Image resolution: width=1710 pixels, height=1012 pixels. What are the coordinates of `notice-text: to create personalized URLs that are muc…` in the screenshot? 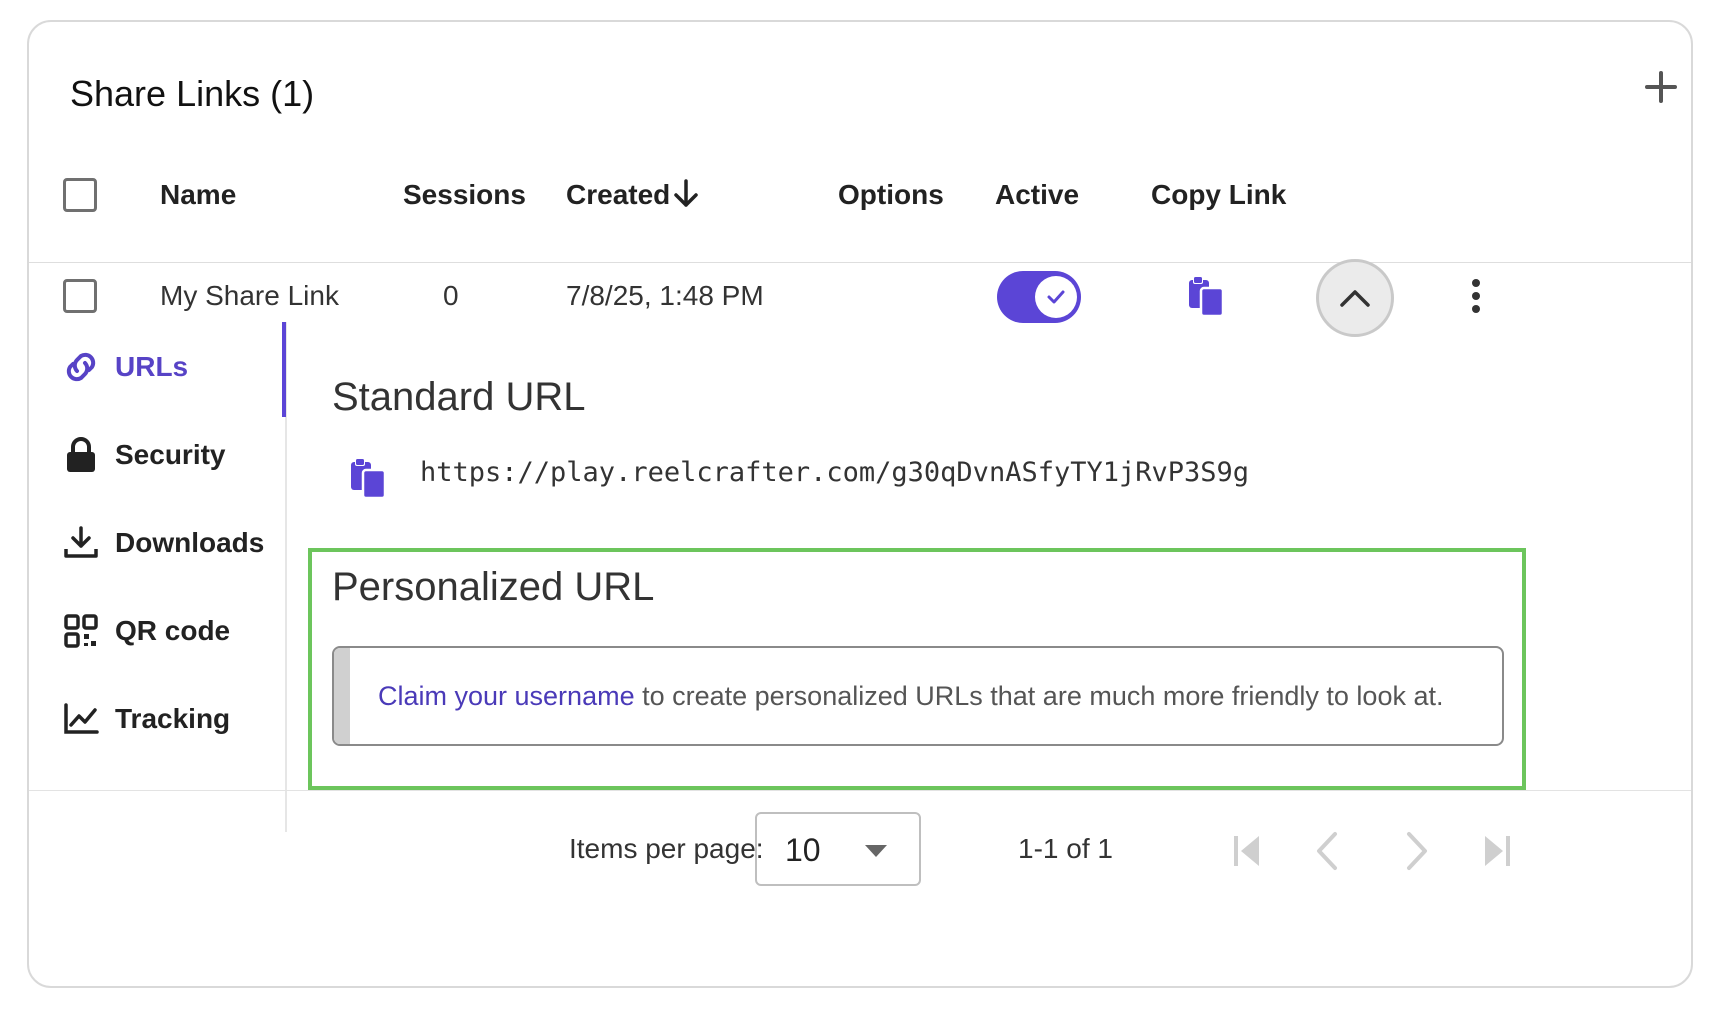 It's located at (1039, 696).